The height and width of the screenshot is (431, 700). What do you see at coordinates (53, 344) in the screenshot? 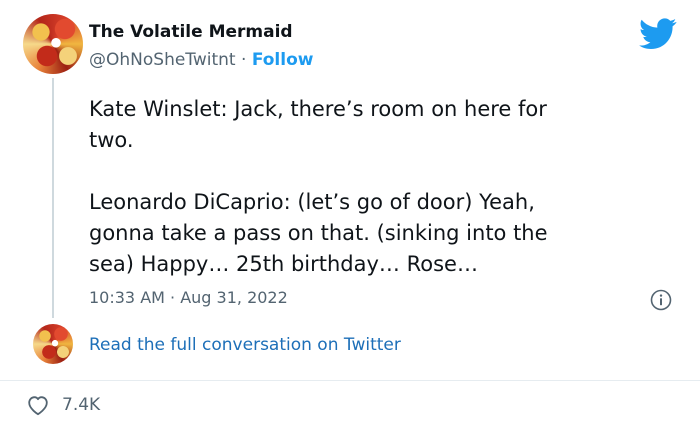
I see `conversation-avatar` at bounding box center [53, 344].